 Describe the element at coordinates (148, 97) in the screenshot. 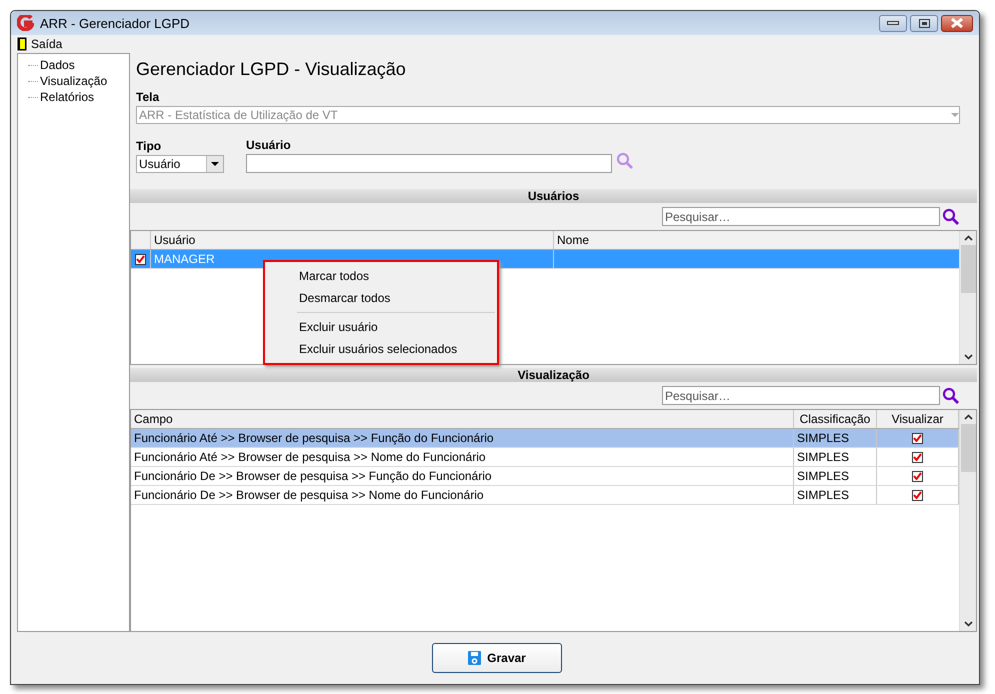

I see `field-label: Tela` at that location.